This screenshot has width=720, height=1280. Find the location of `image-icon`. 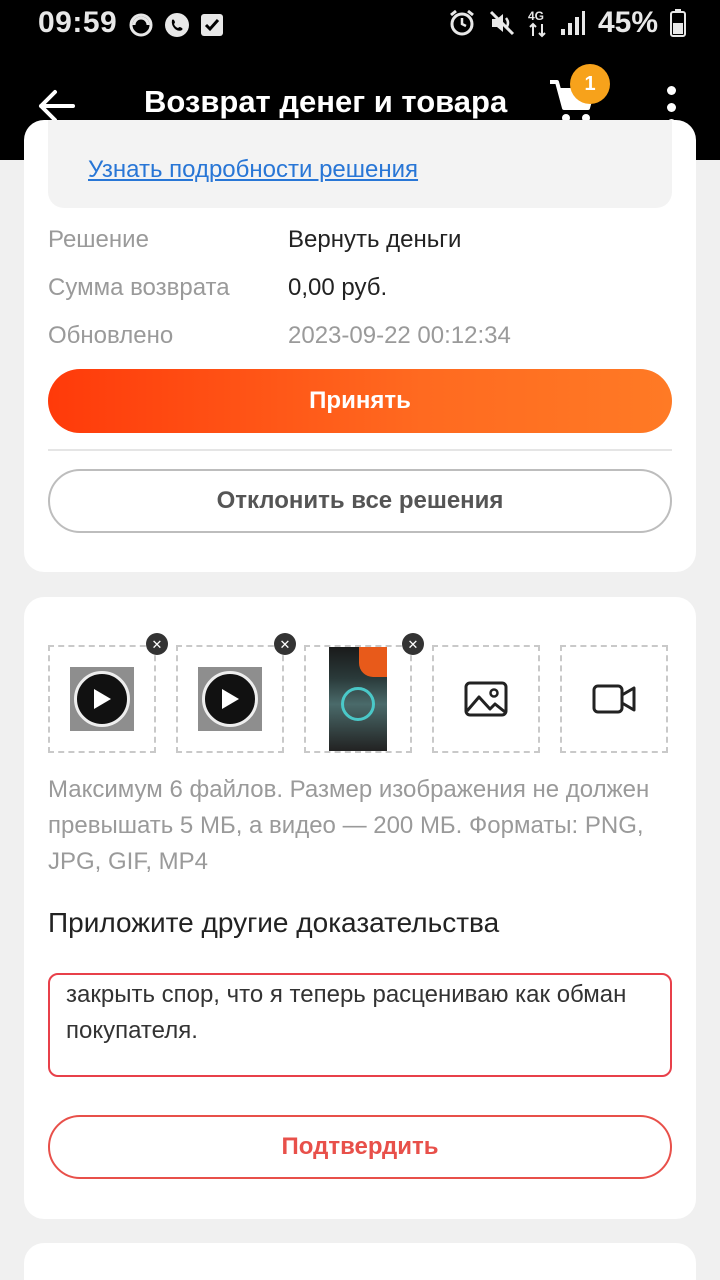

image-icon is located at coordinates (486, 699).